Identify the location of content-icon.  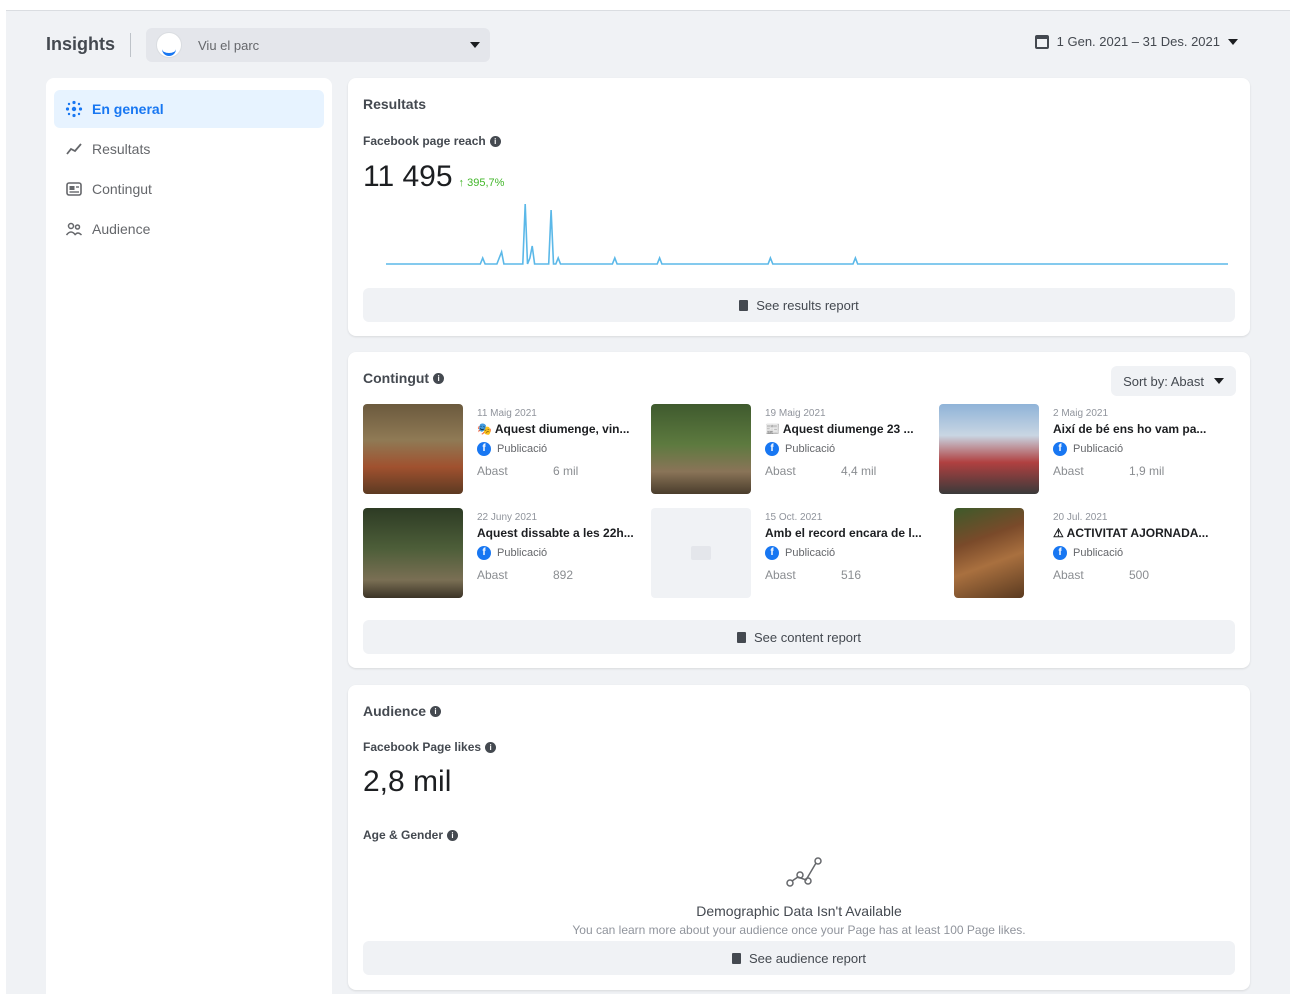
(74, 189).